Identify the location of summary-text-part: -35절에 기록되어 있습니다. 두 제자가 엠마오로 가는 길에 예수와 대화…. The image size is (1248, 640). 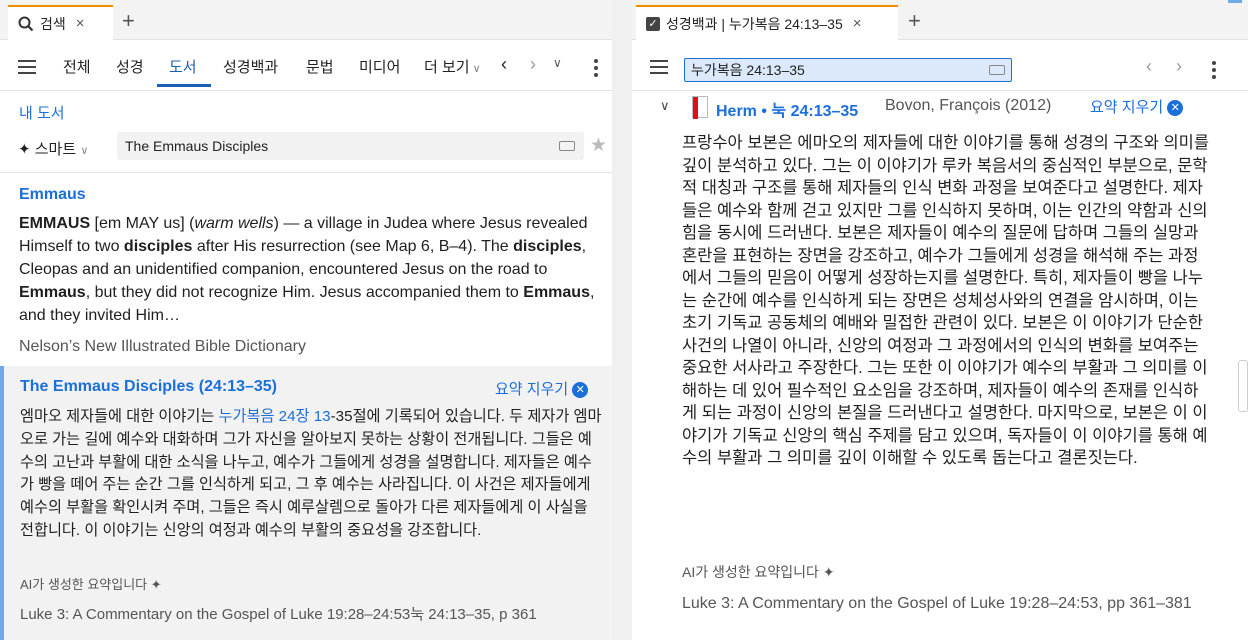
(311, 473).